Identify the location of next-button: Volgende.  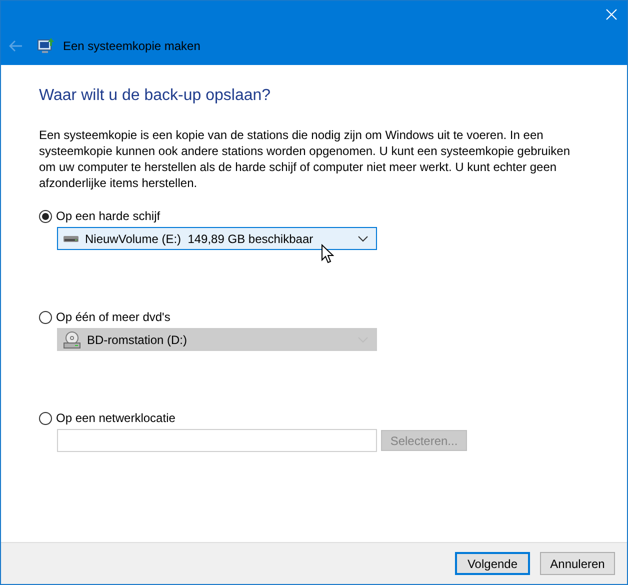
(492, 563).